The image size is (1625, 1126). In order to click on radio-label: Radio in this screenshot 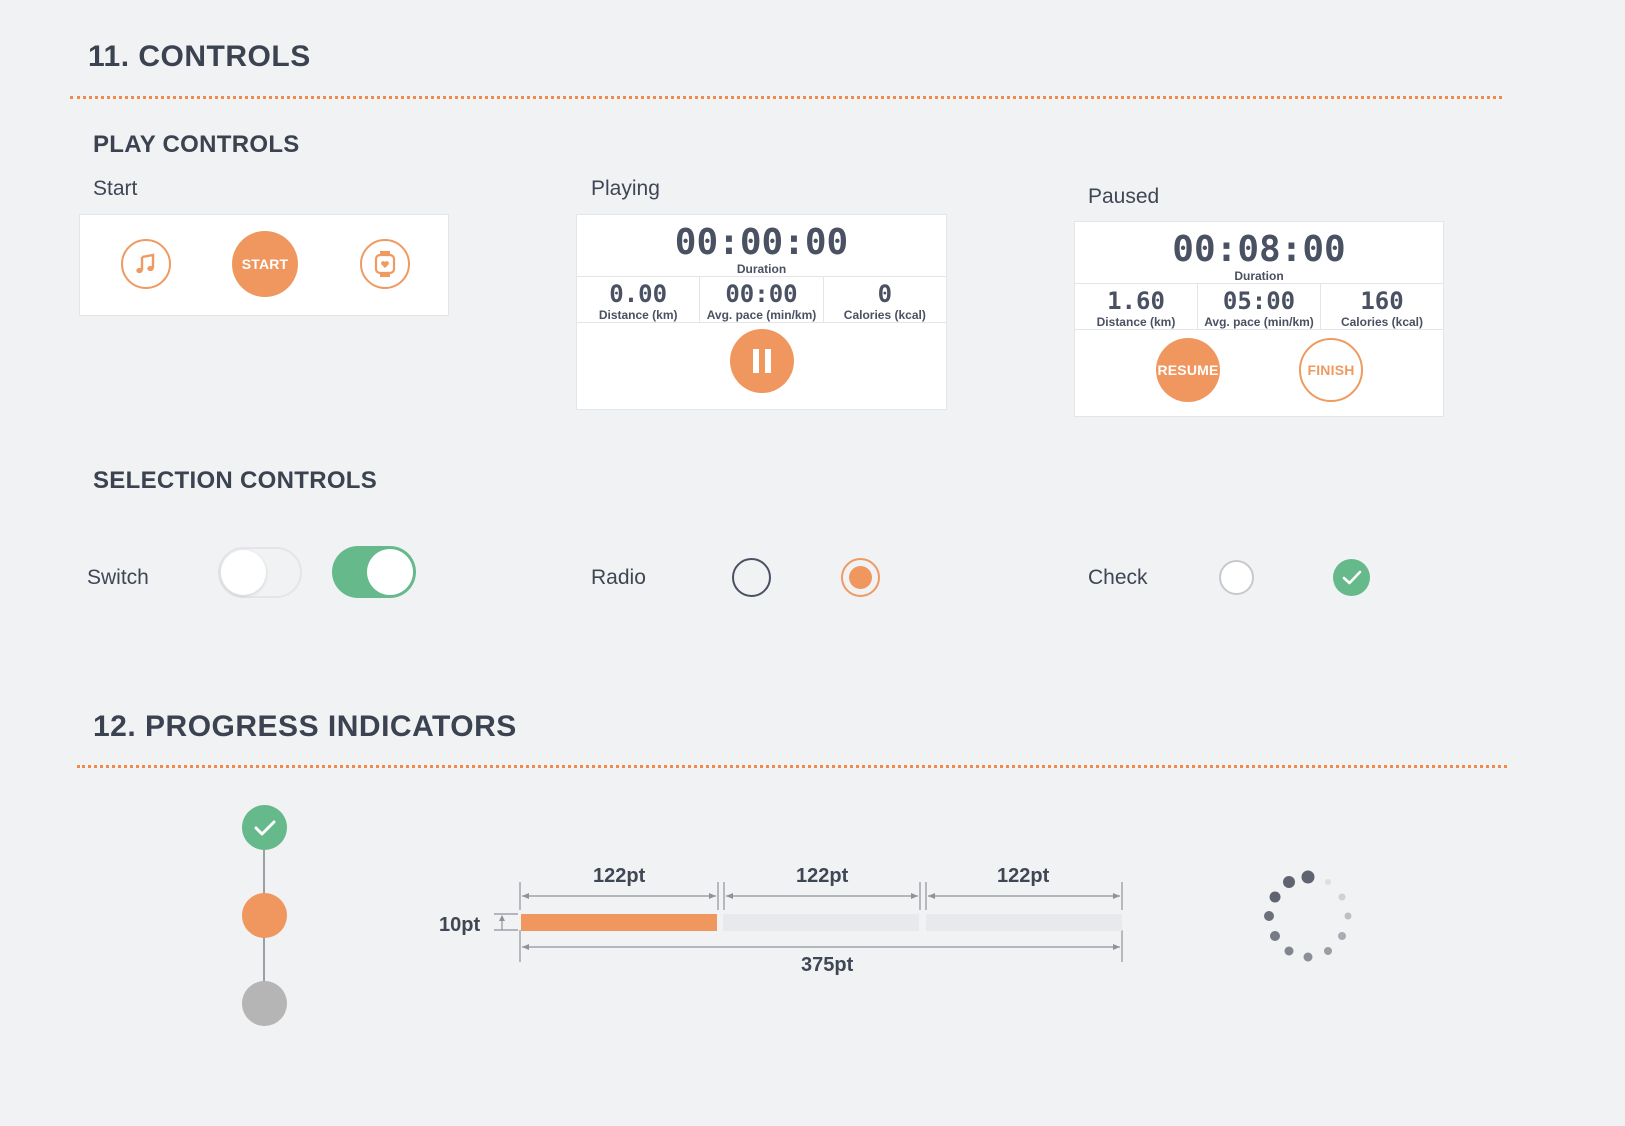, I will do `click(618, 577)`.